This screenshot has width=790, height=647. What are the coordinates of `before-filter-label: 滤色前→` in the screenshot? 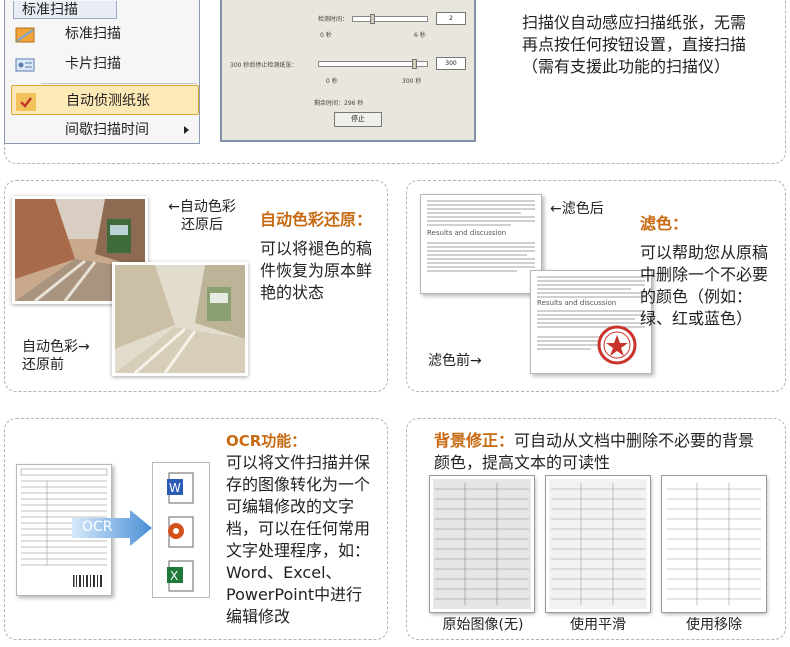 It's located at (455, 361).